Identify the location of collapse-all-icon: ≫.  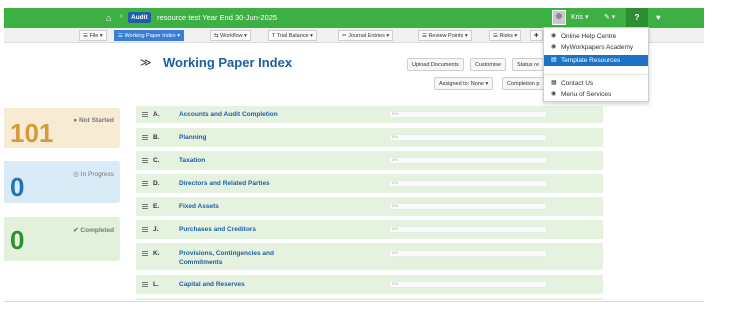
(146, 62).